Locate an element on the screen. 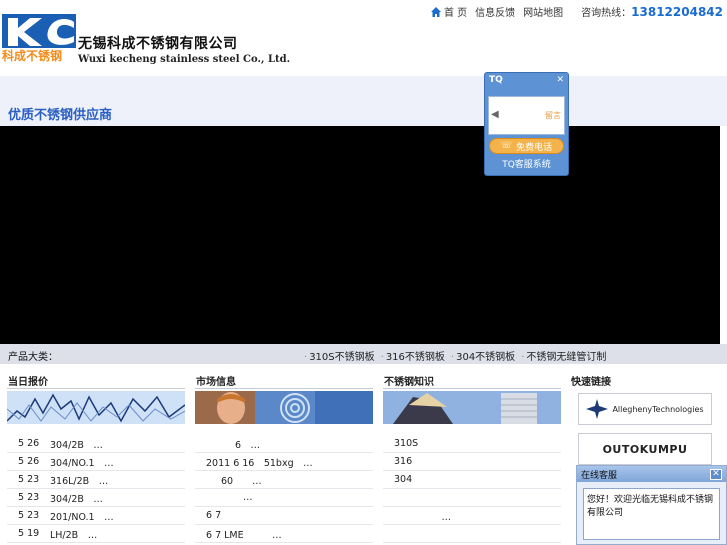 The image size is (727, 545). quick-links: 快速链接 AlleghenyTechnologies OUTOKUMPU is located at coordinates (645, 419).